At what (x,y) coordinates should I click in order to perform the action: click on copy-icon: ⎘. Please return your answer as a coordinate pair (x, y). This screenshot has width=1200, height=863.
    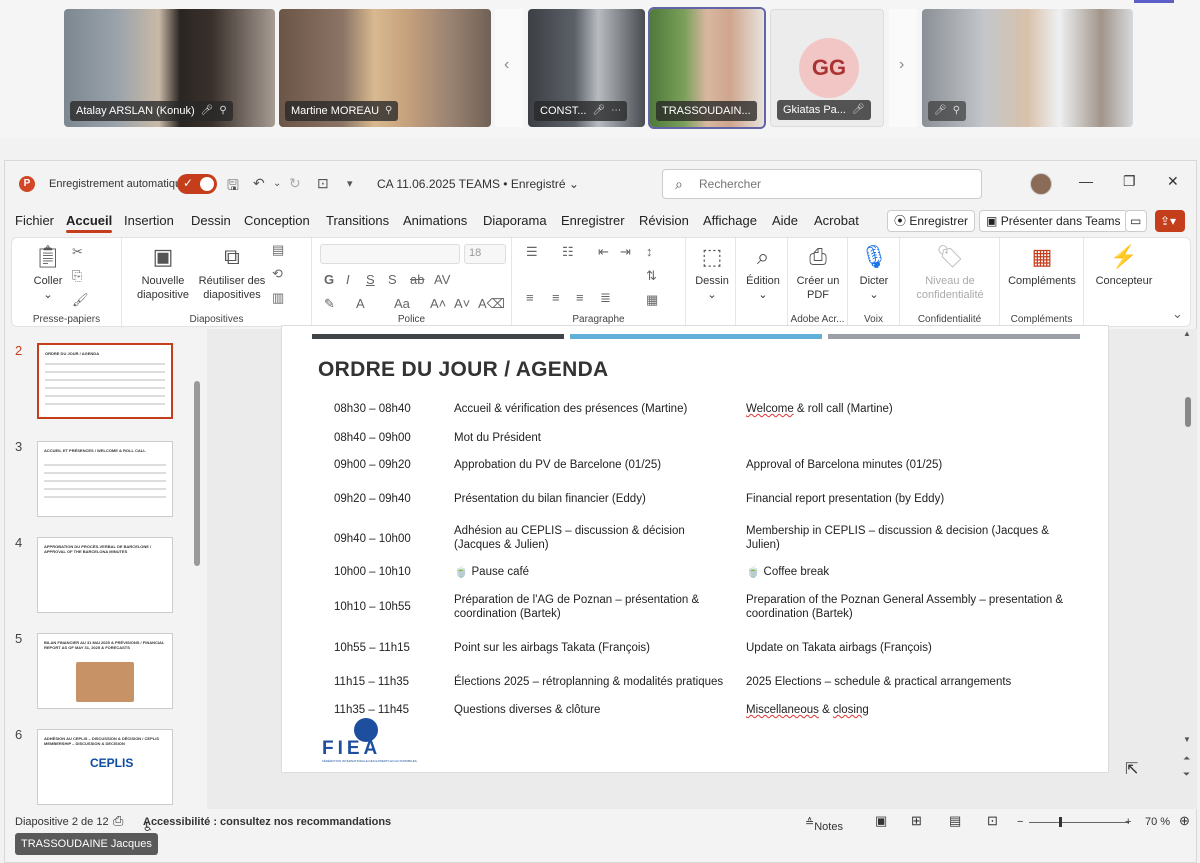
    Looking at the image, I should click on (77, 276).